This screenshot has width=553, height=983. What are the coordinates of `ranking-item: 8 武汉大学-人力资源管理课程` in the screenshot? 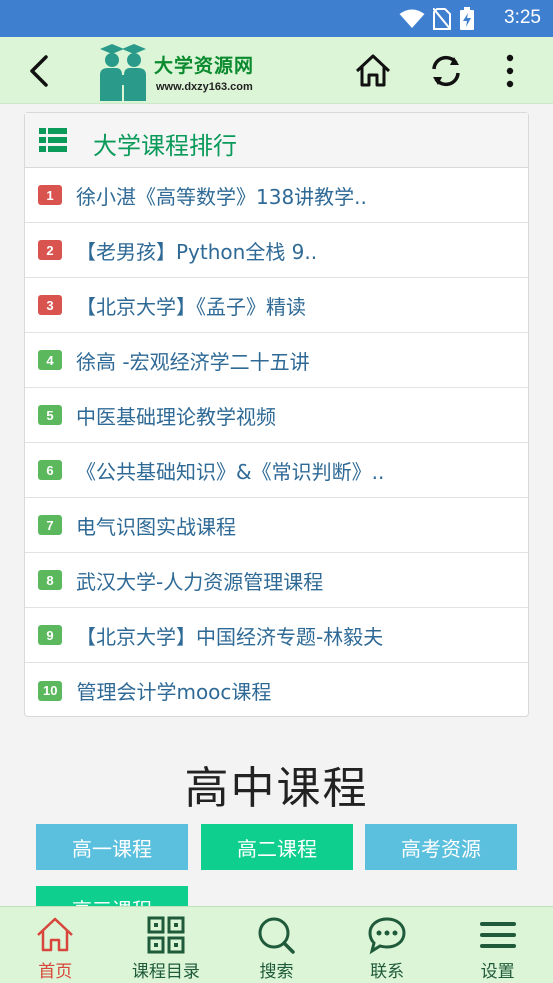 It's located at (276, 580).